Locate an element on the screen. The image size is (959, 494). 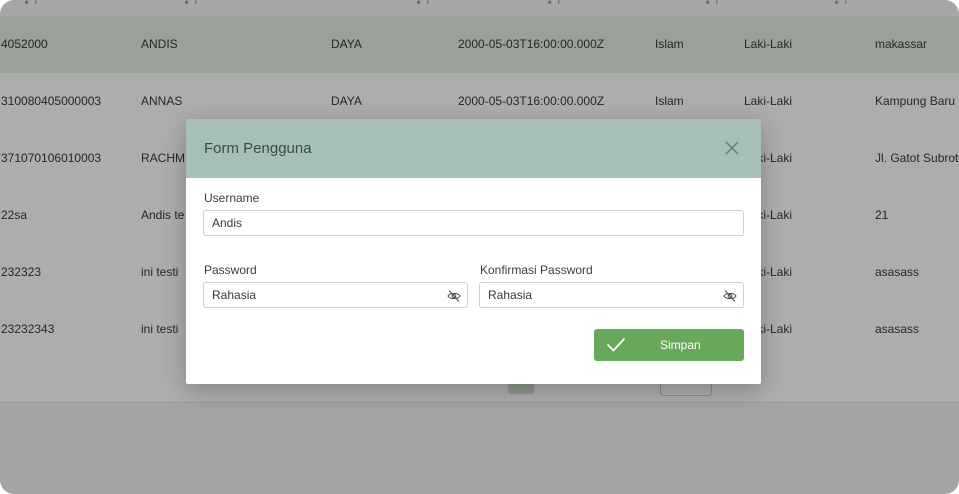
save-button-label: Simpan is located at coordinates (680, 345).